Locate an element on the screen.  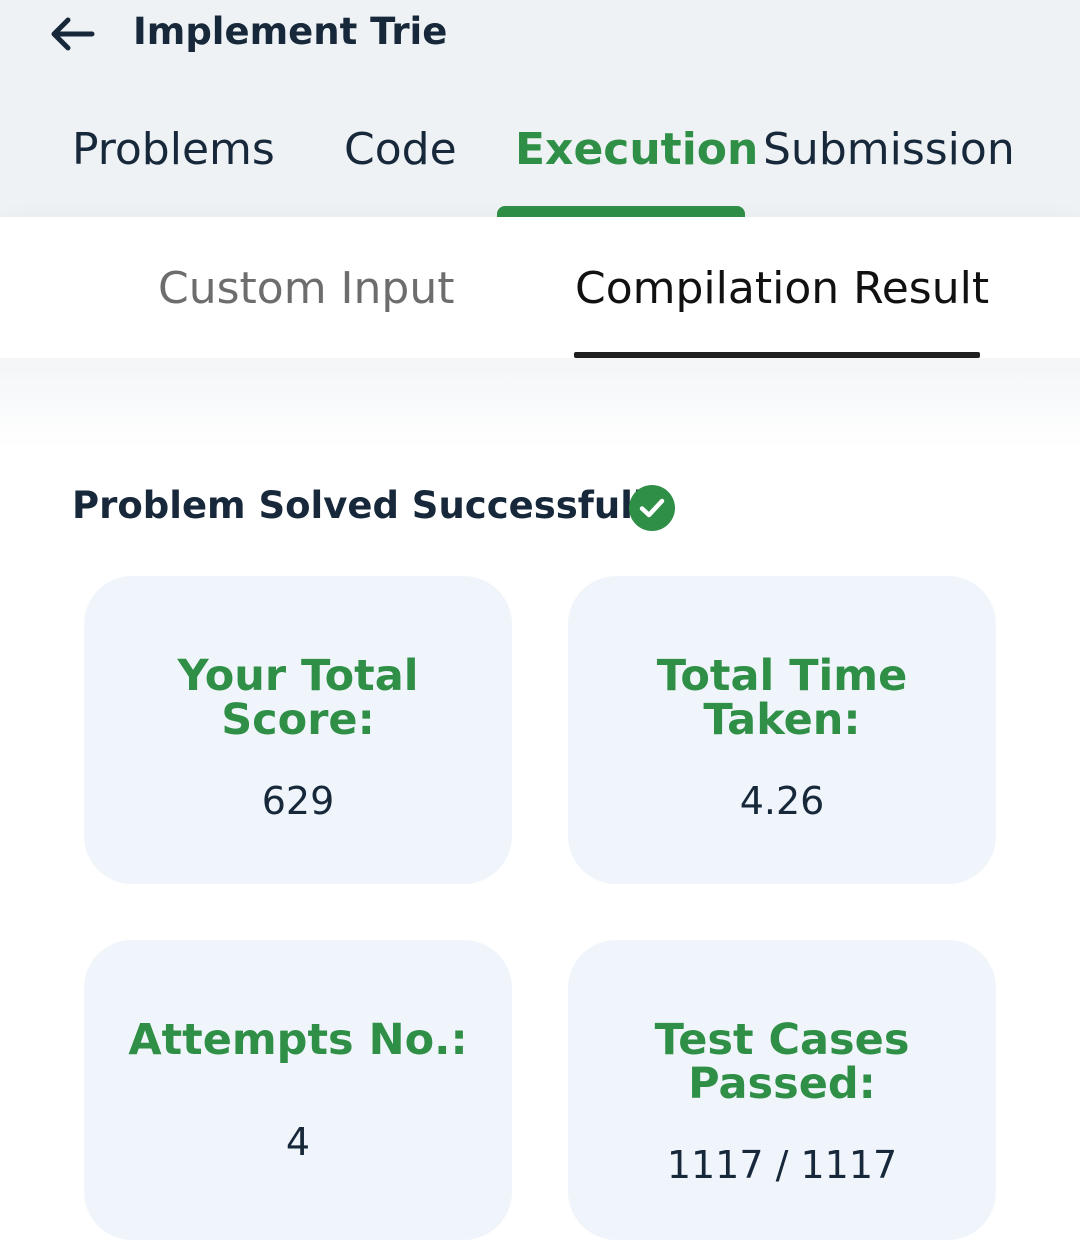
tab-execution: Execution is located at coordinates (636, 150).